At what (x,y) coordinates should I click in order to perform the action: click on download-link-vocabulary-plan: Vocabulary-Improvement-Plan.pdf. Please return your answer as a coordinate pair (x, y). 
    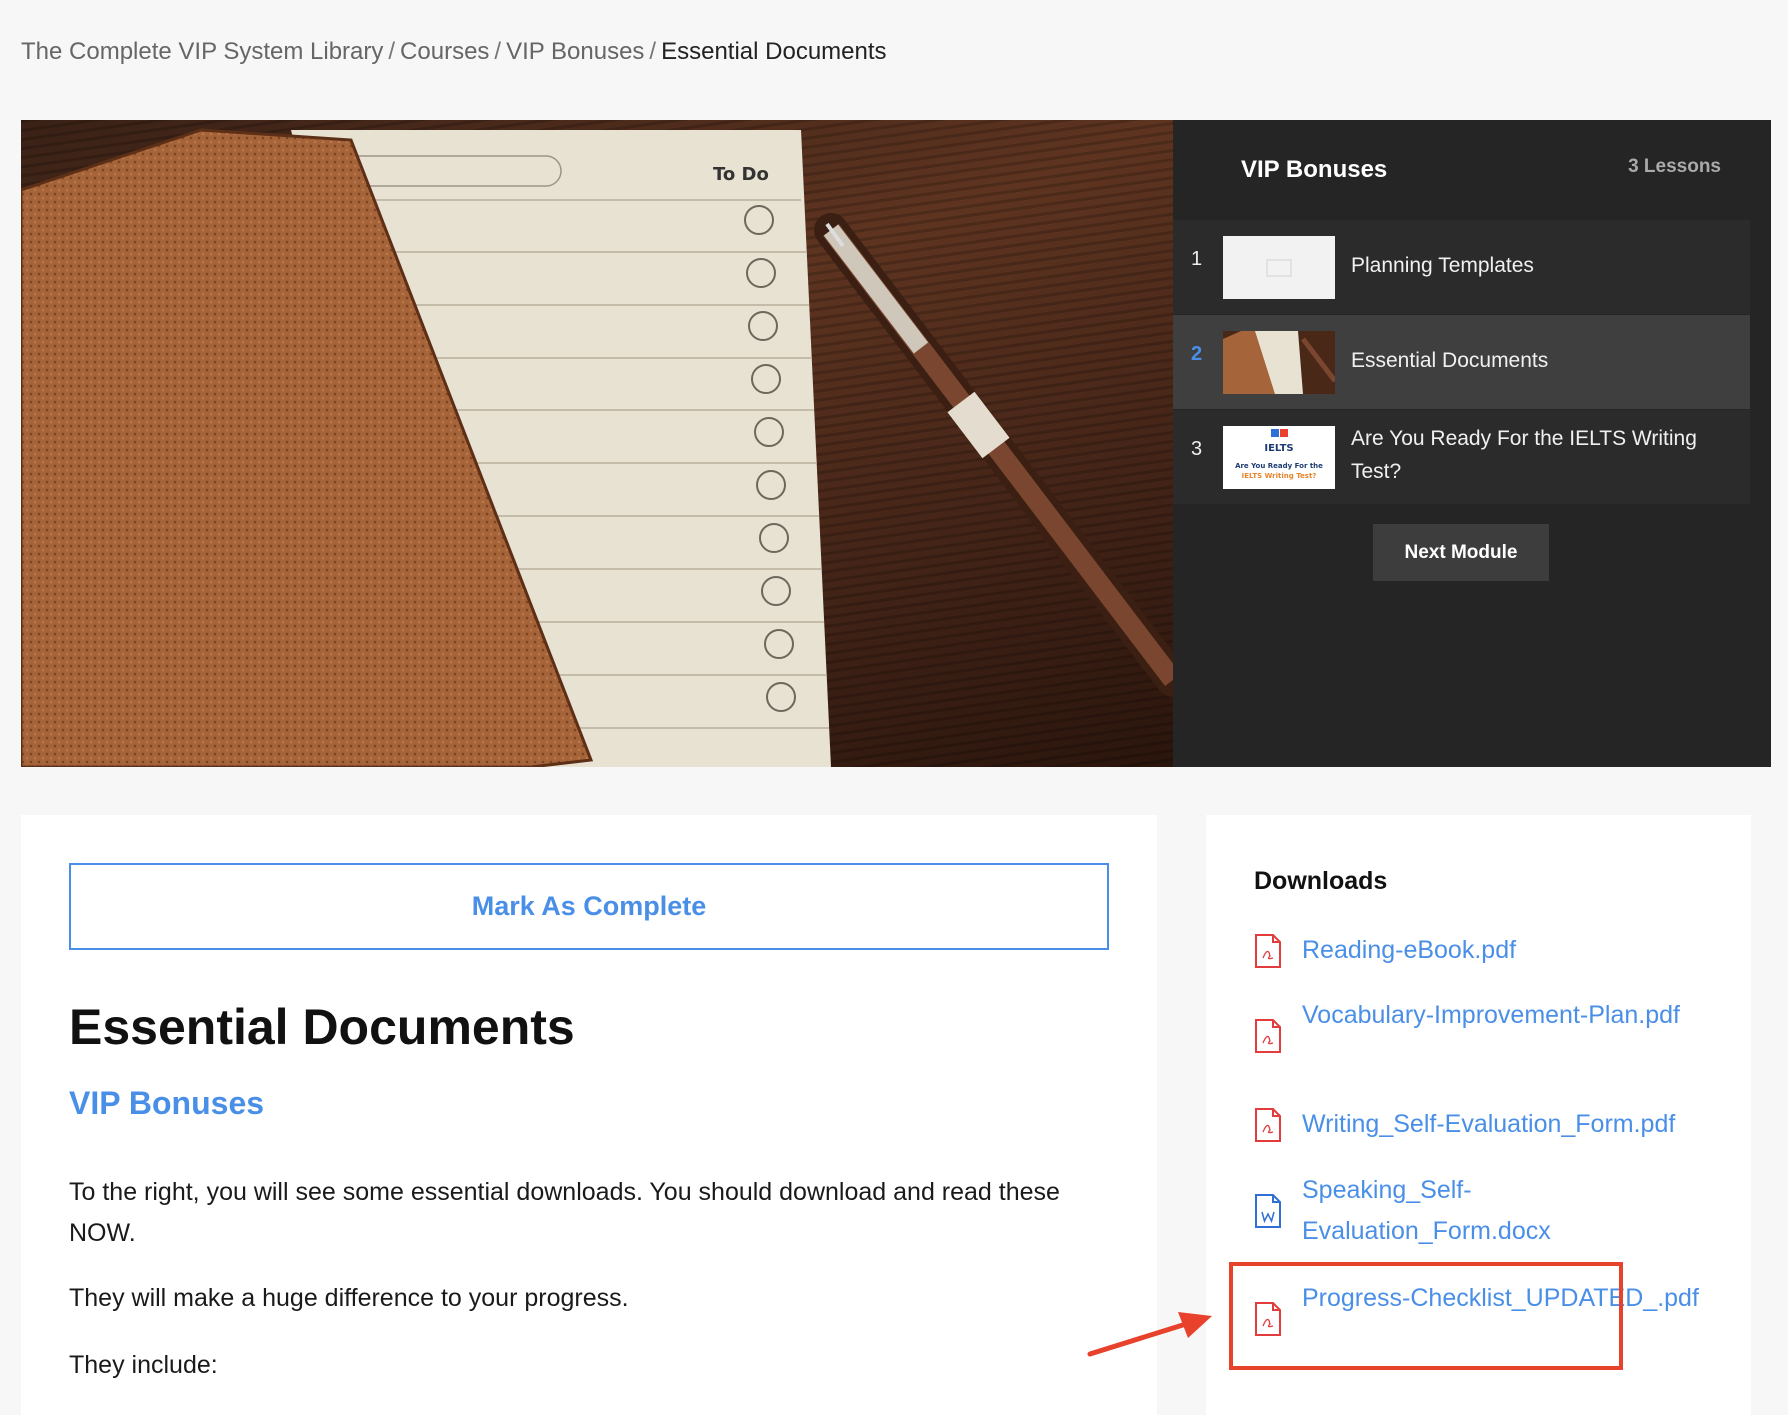
    Looking at the image, I should click on (1507, 1015).